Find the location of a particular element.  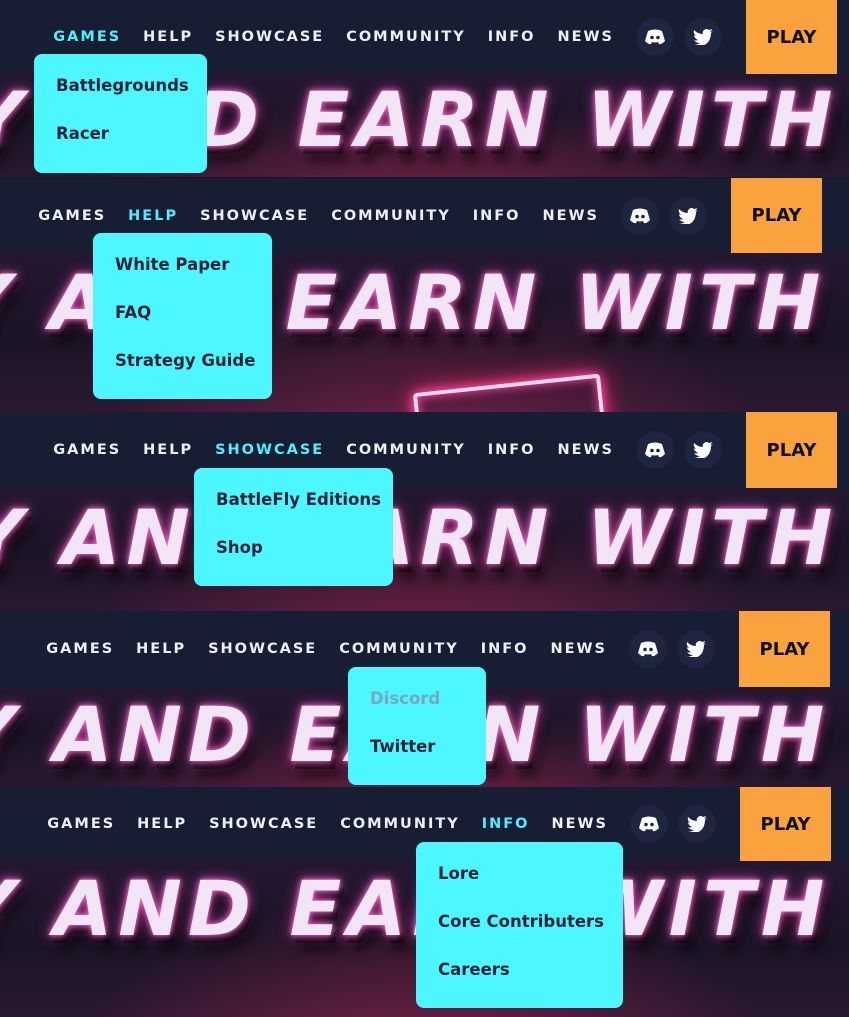

dropdown-item-core-contributers: Core Contributers is located at coordinates (521, 922).